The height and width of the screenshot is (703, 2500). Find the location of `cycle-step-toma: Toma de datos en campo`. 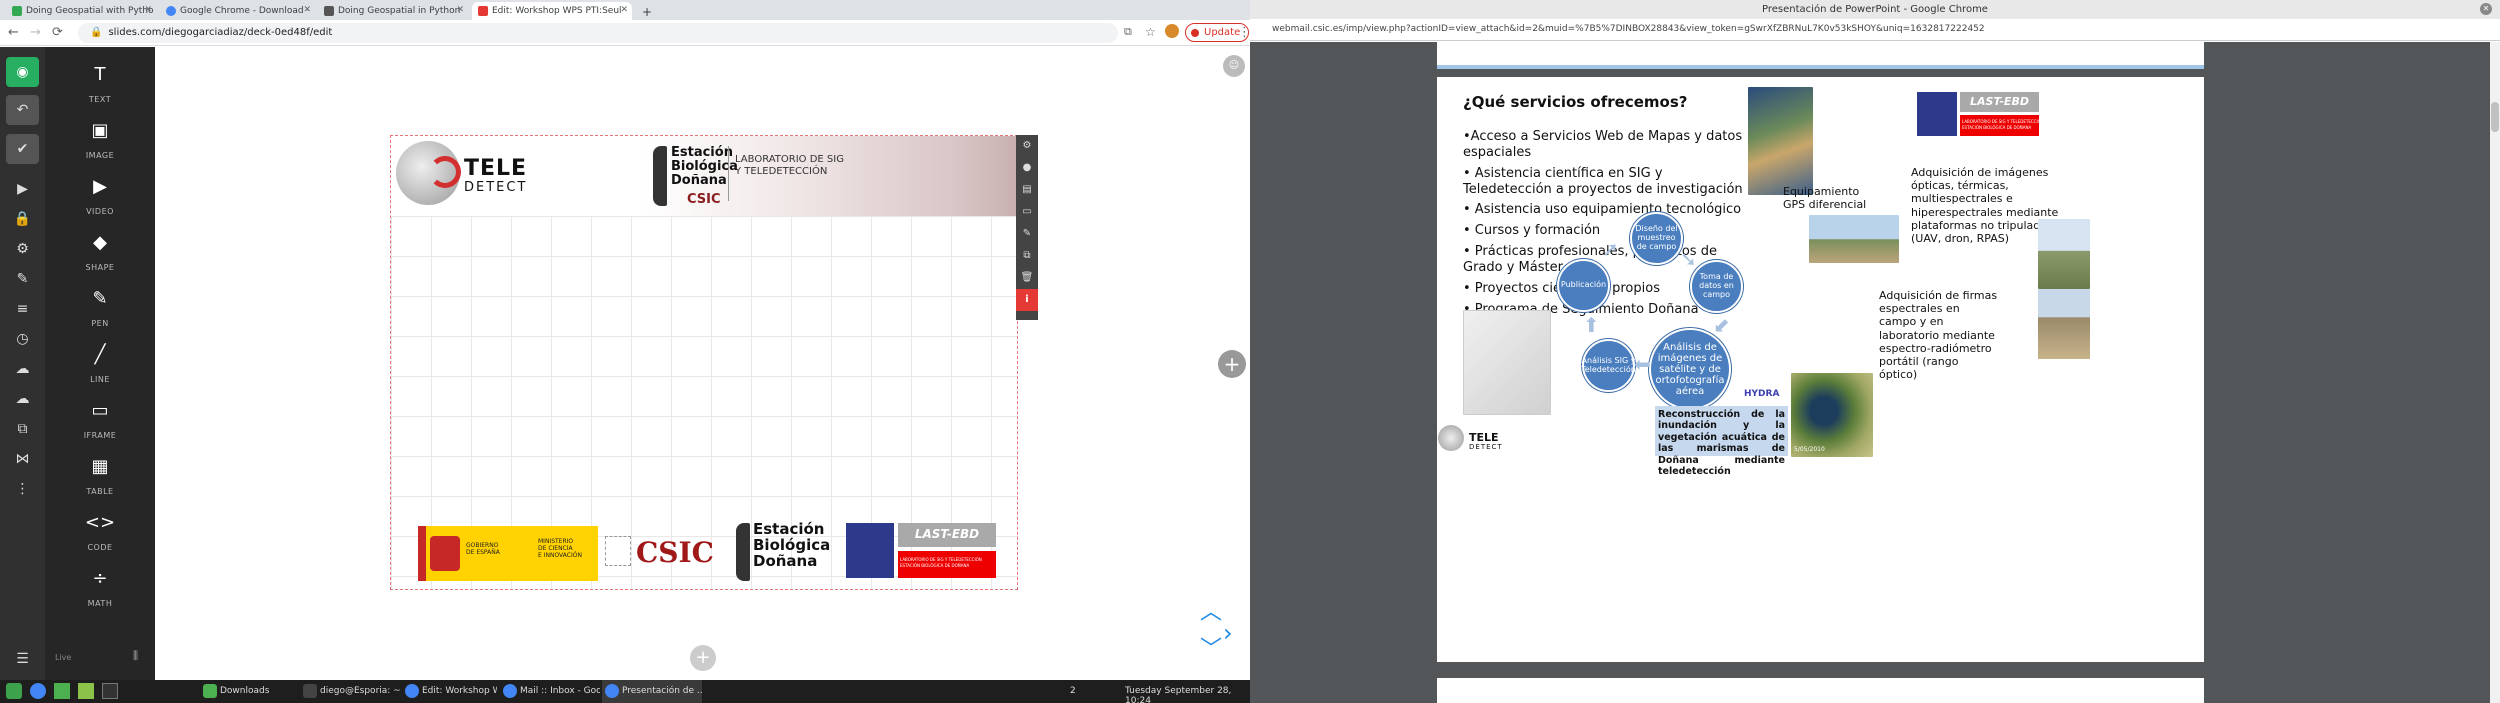

cycle-step-toma: Toma de datos en campo is located at coordinates (1716, 286).